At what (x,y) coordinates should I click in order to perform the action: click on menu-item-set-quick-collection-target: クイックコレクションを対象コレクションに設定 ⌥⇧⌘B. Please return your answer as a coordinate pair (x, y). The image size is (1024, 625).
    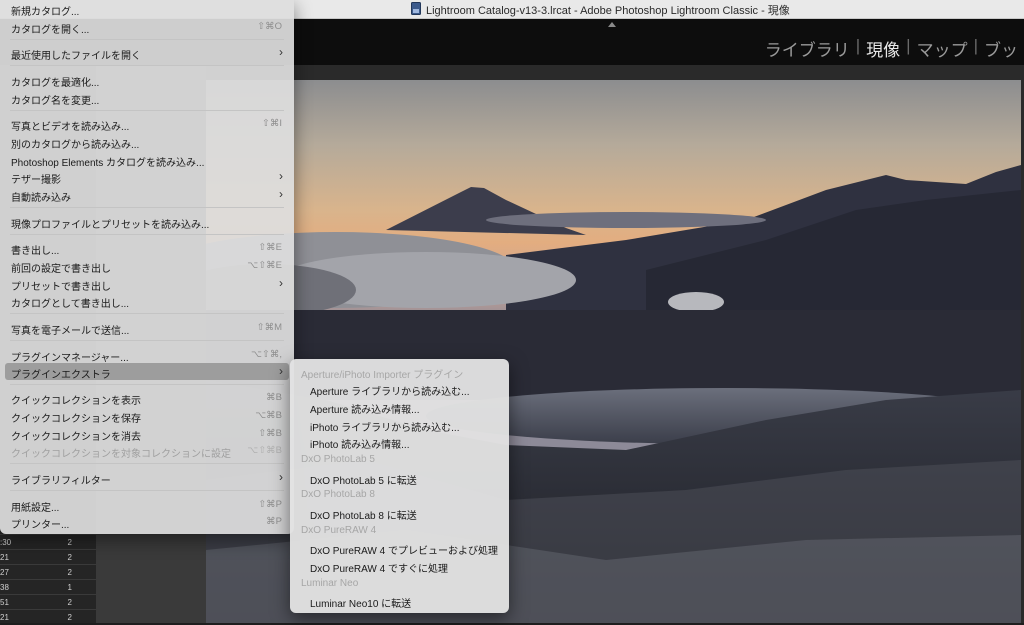
    Looking at the image, I should click on (146, 452).